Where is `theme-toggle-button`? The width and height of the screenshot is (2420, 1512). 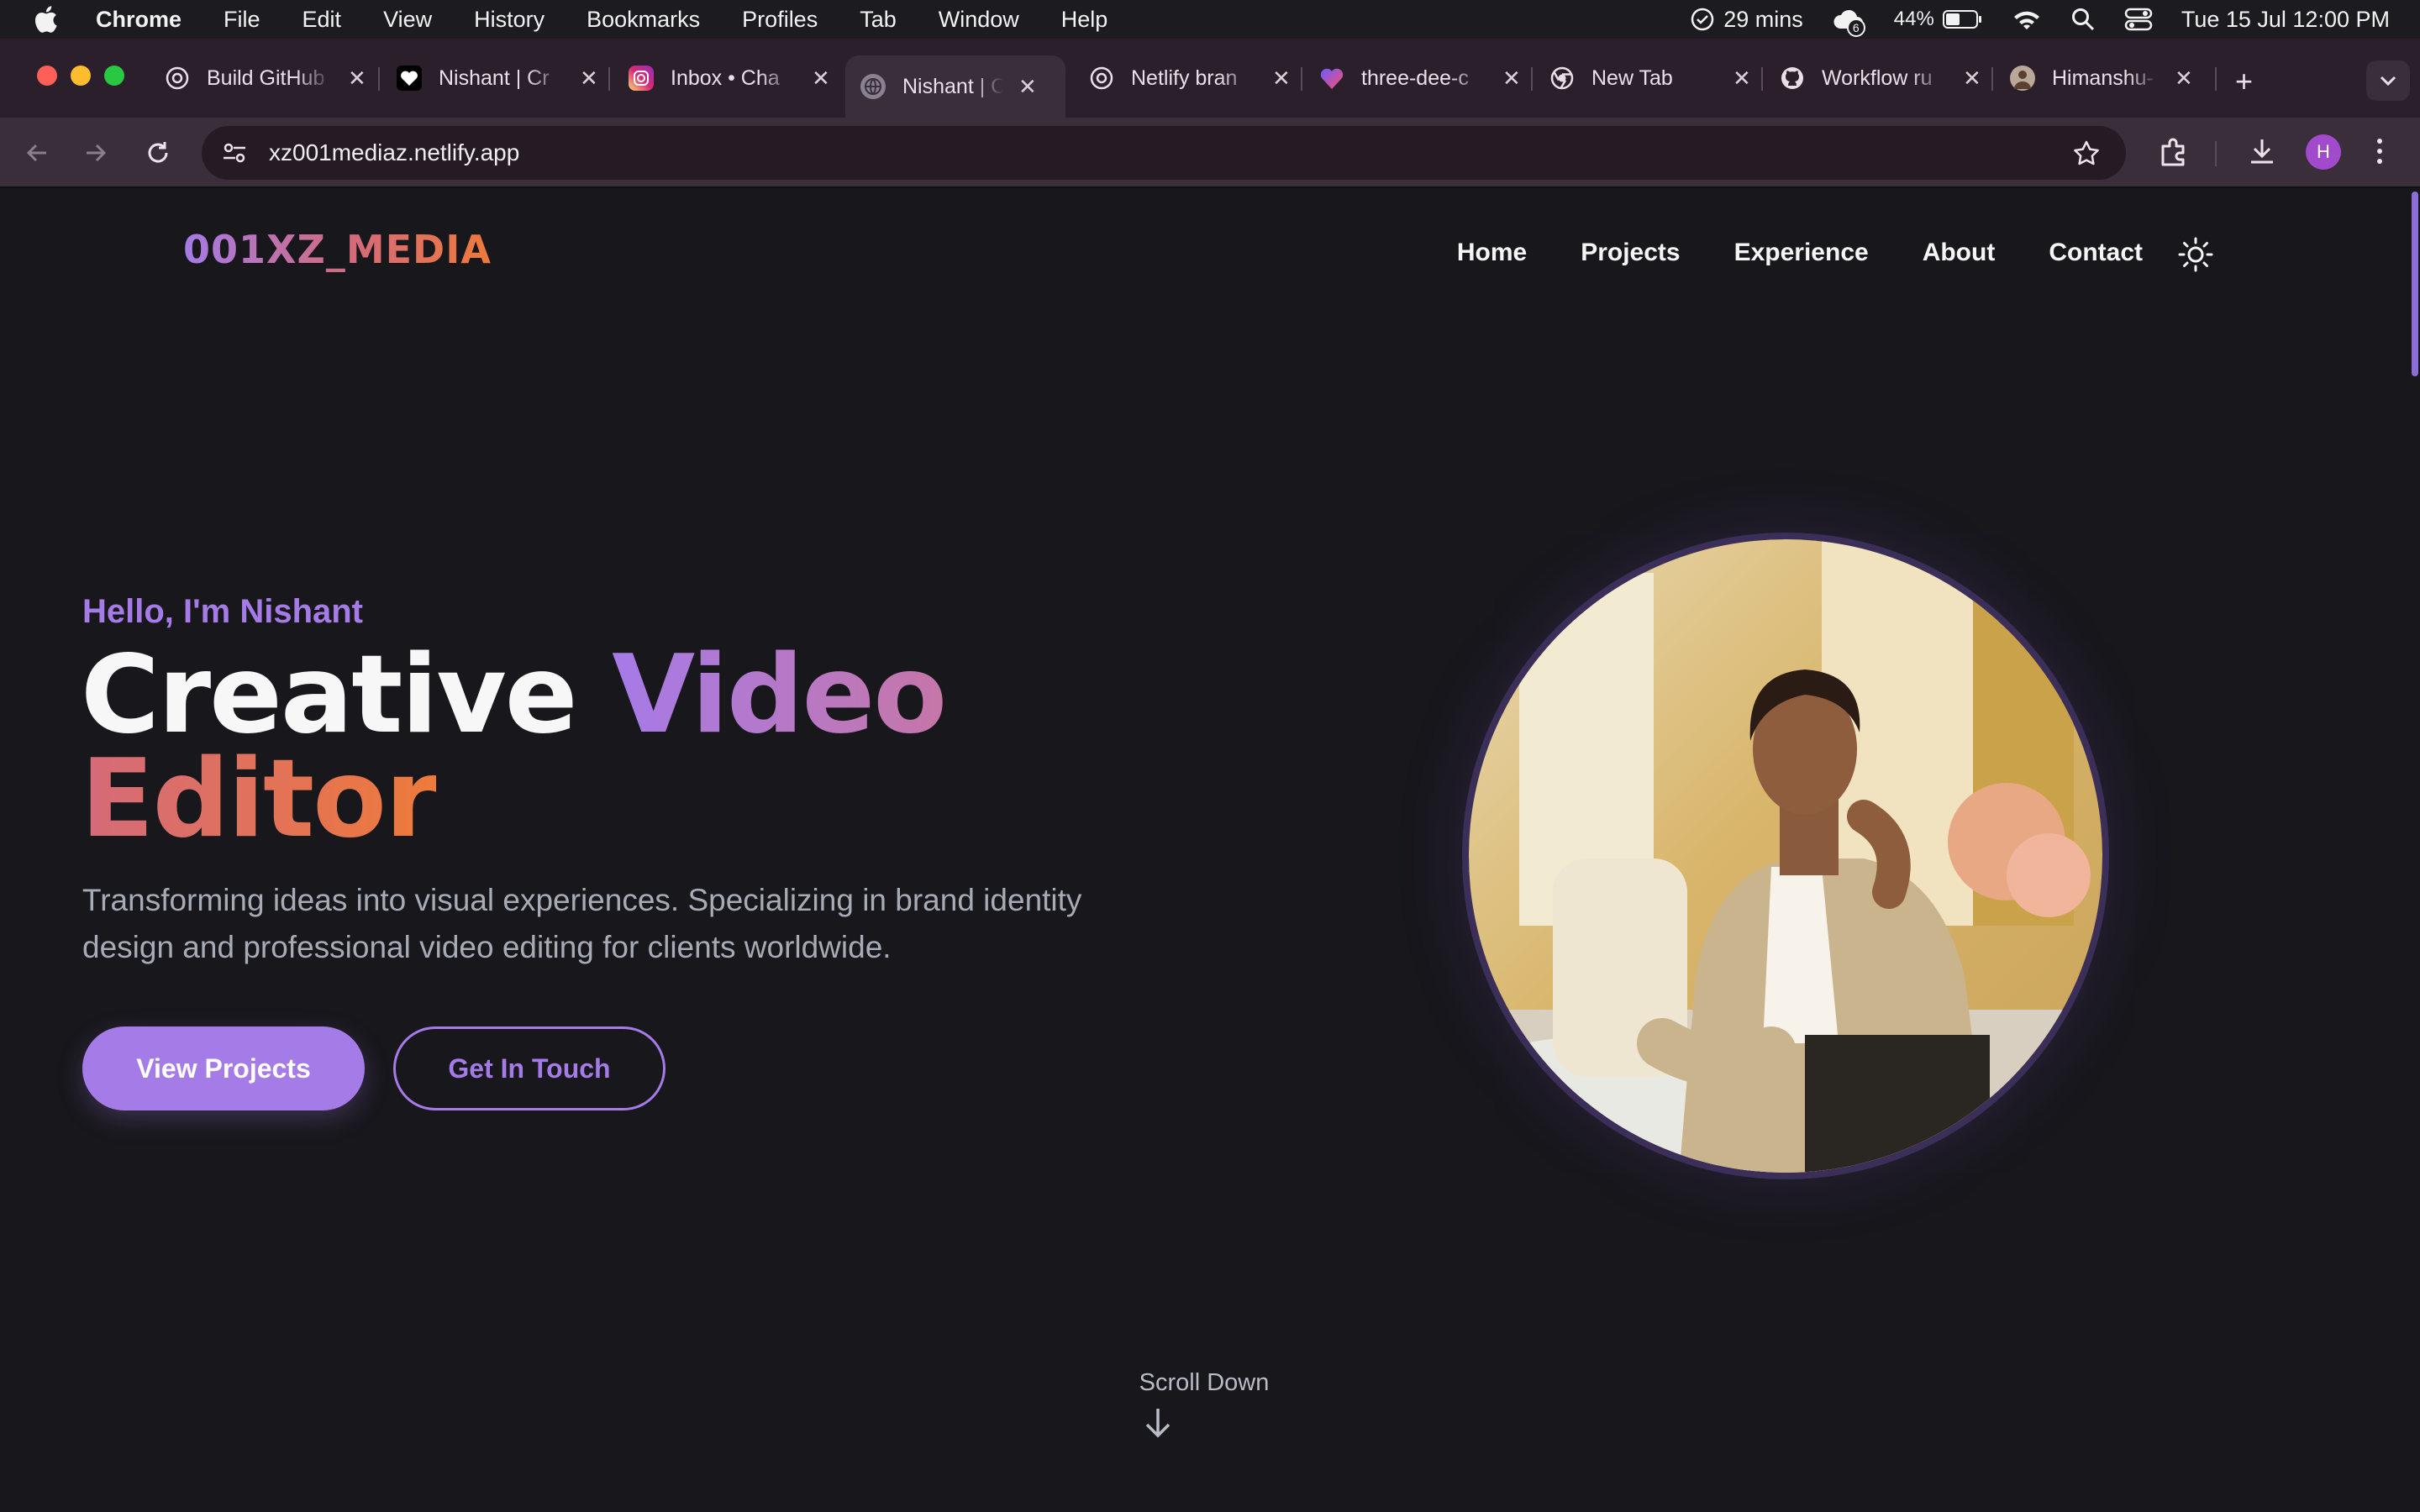 theme-toggle-button is located at coordinates (2195, 254).